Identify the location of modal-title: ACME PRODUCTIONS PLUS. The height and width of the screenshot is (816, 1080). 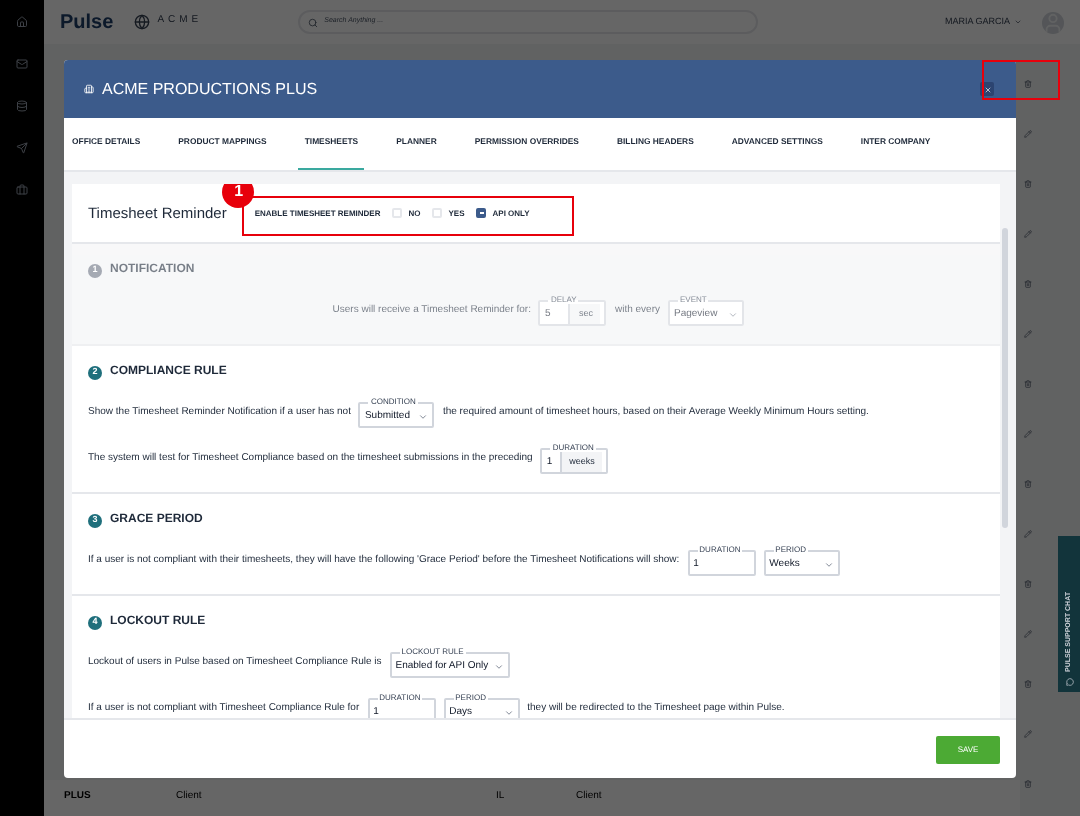
(210, 89).